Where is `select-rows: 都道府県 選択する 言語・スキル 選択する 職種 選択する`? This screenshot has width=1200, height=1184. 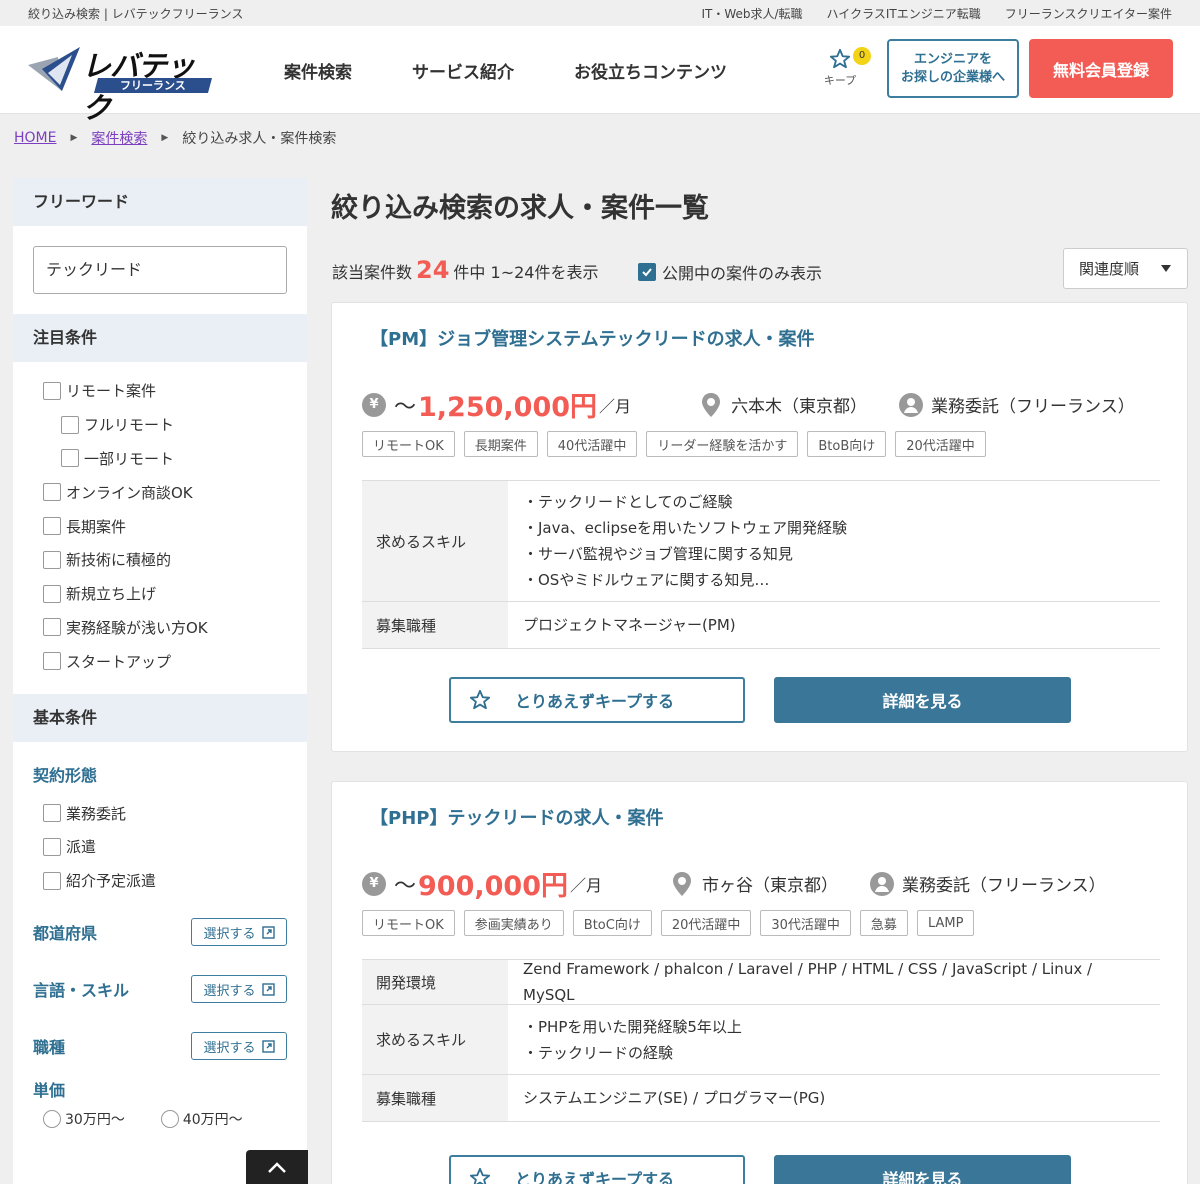 select-rows: 都道府県 選択する 言語・スキル 選択する 職種 選択する is located at coordinates (160, 989).